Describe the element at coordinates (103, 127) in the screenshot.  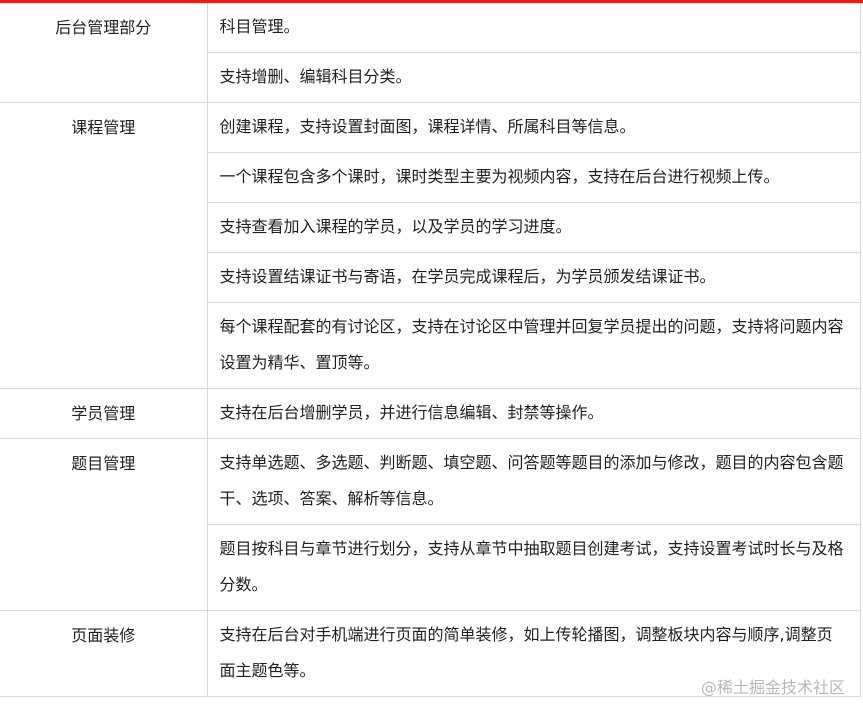
I see `category-label: 课程管理` at that location.